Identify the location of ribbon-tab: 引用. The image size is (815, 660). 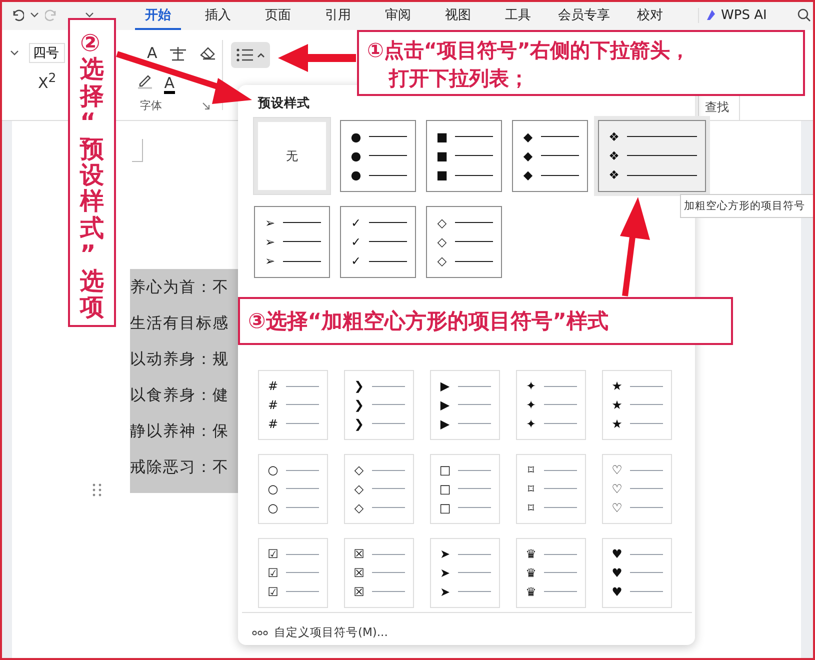
(338, 15).